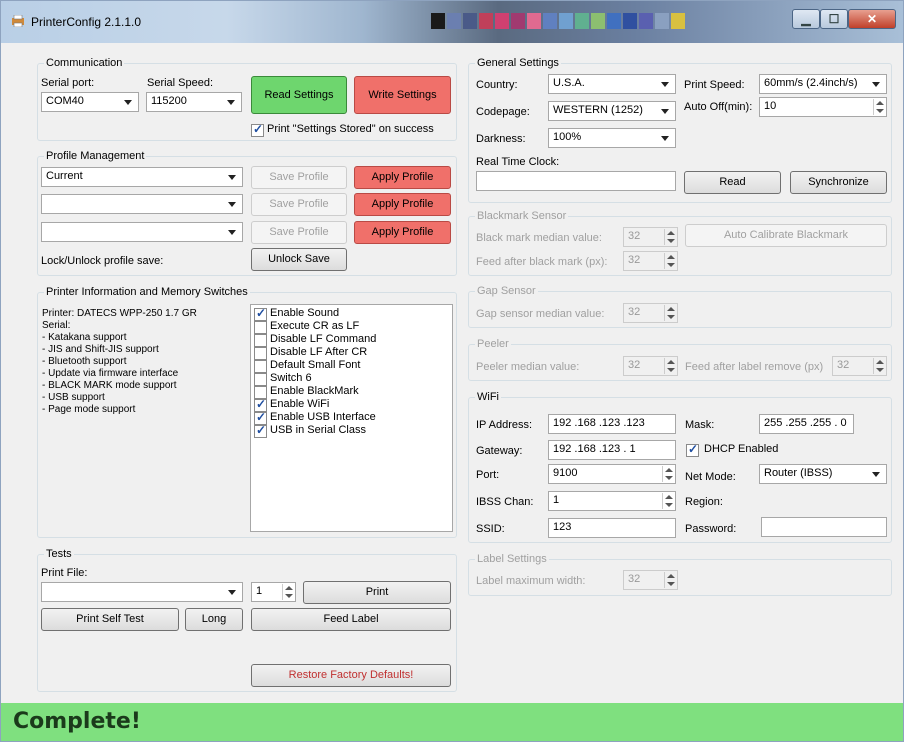 The height and width of the screenshot is (742, 904). I want to click on codepage-select: WESTERN (1252), so click(612, 111).